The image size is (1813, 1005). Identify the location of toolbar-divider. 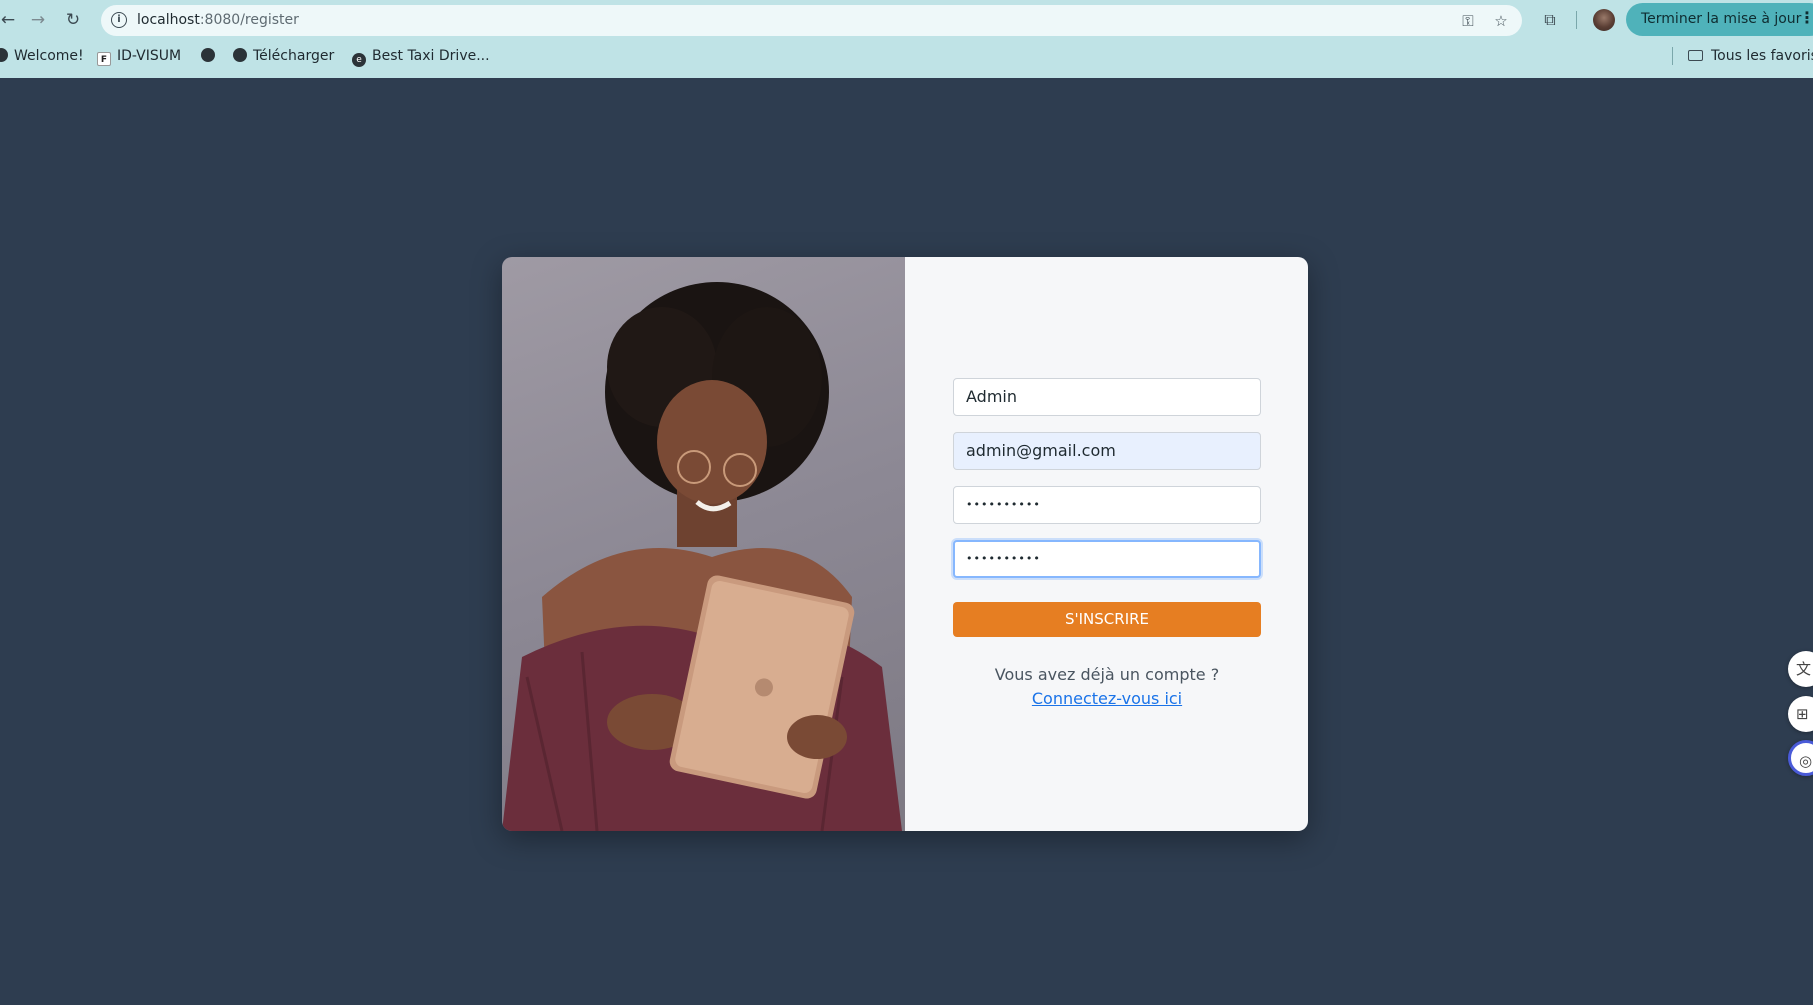
(1576, 20).